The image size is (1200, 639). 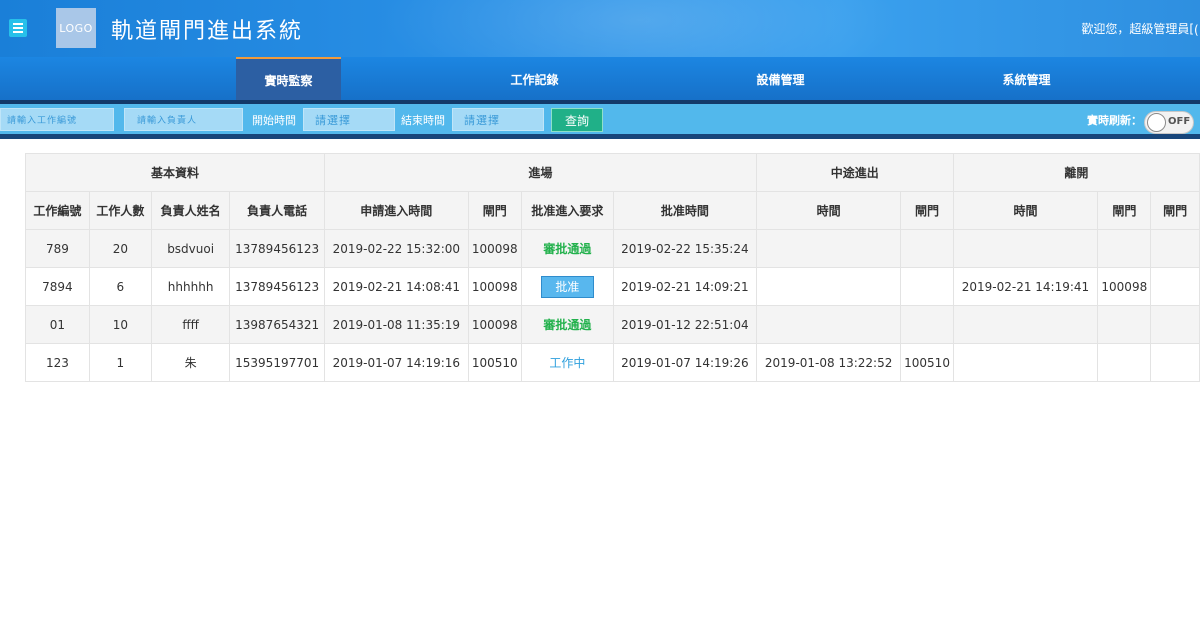 I want to click on main-nav: 實時監察 工作記錄 設備管理 系統管理, so click(x=600, y=79).